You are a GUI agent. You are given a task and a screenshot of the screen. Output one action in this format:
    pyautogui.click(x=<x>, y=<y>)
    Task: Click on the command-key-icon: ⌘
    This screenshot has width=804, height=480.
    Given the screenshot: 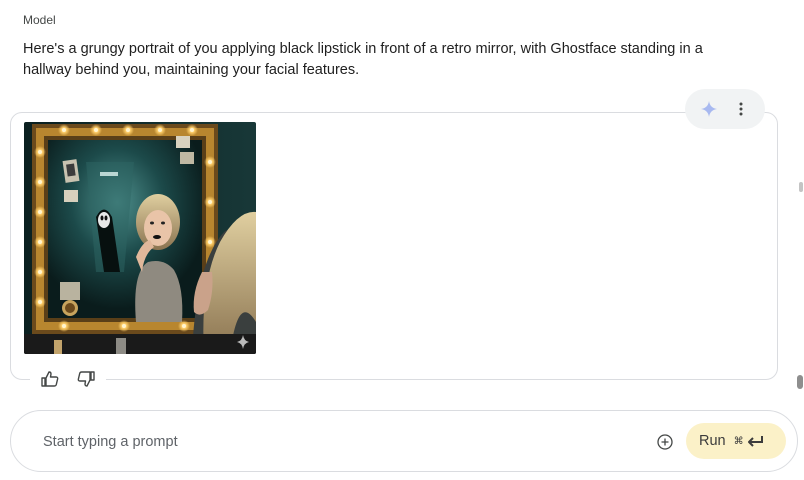 What is the action you would take?
    pyautogui.click(x=738, y=441)
    